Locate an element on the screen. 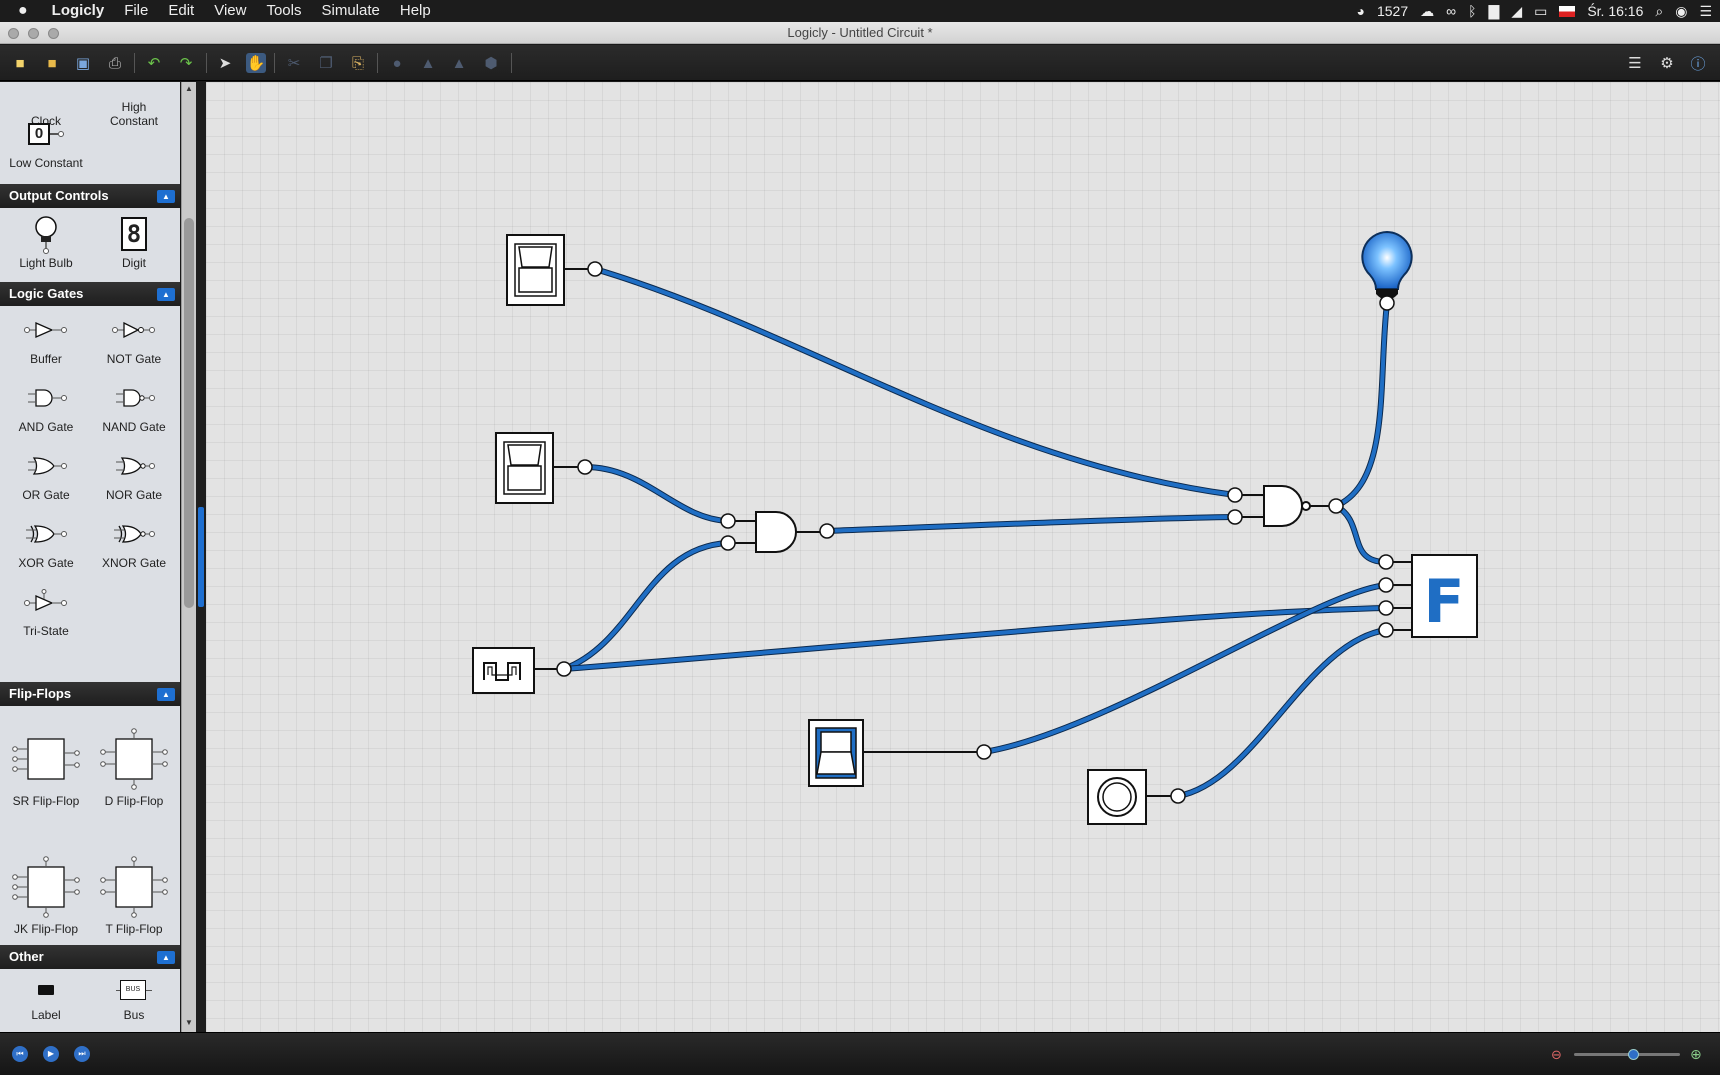  palette-or-gate: OR Gate is located at coordinates (46, 473).